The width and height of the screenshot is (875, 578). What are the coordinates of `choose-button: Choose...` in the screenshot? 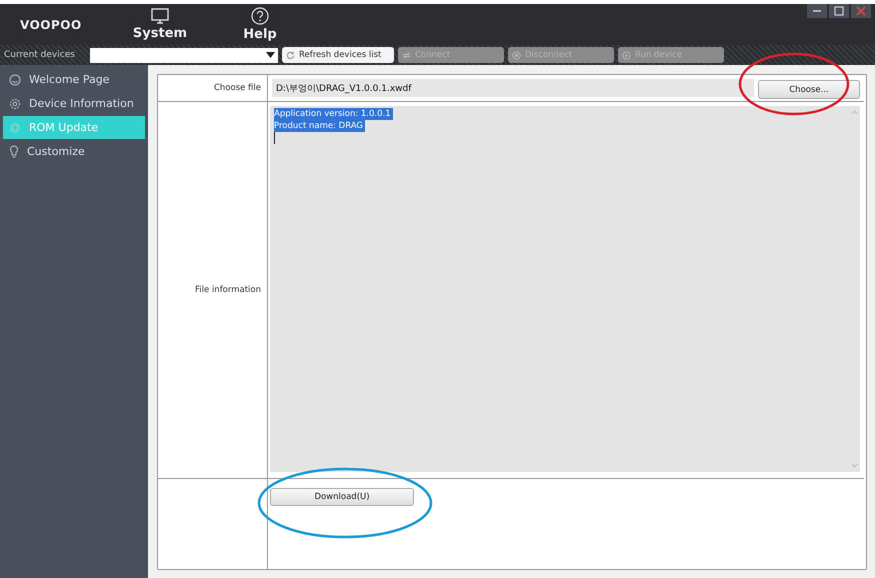 It's located at (809, 90).